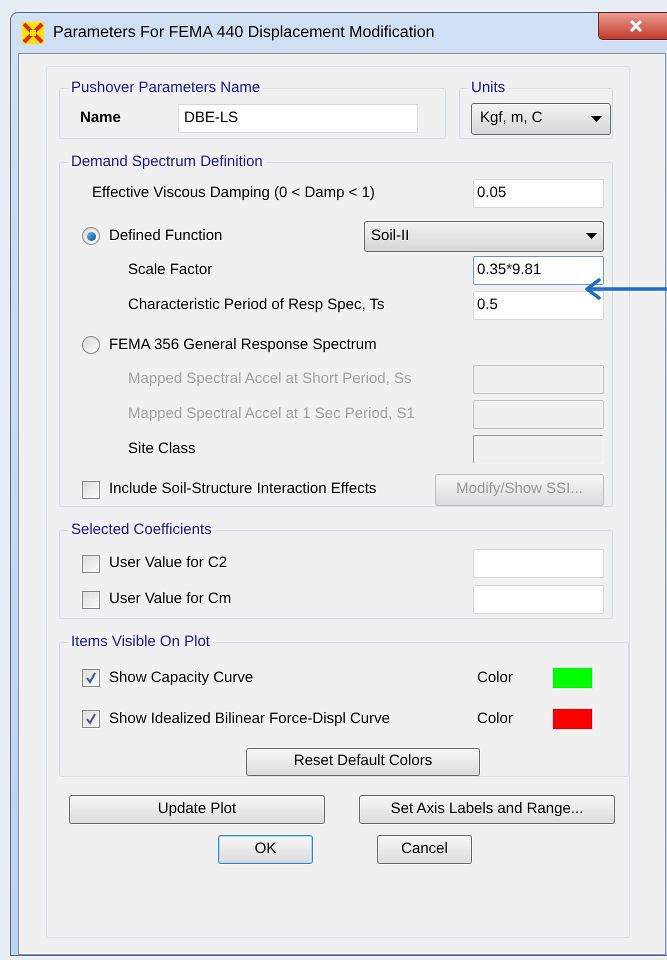  I want to click on field-label: Name, so click(101, 118).